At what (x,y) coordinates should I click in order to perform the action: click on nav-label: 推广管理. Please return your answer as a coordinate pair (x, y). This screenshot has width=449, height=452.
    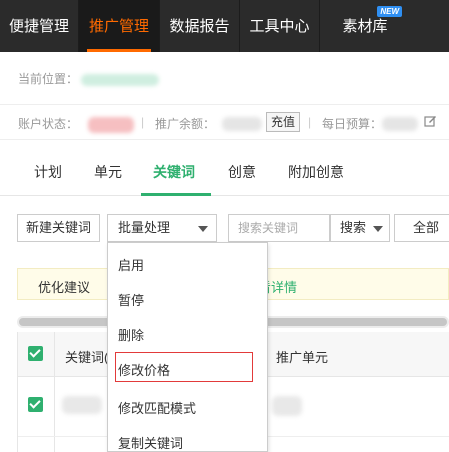
    Looking at the image, I should click on (118, 26).